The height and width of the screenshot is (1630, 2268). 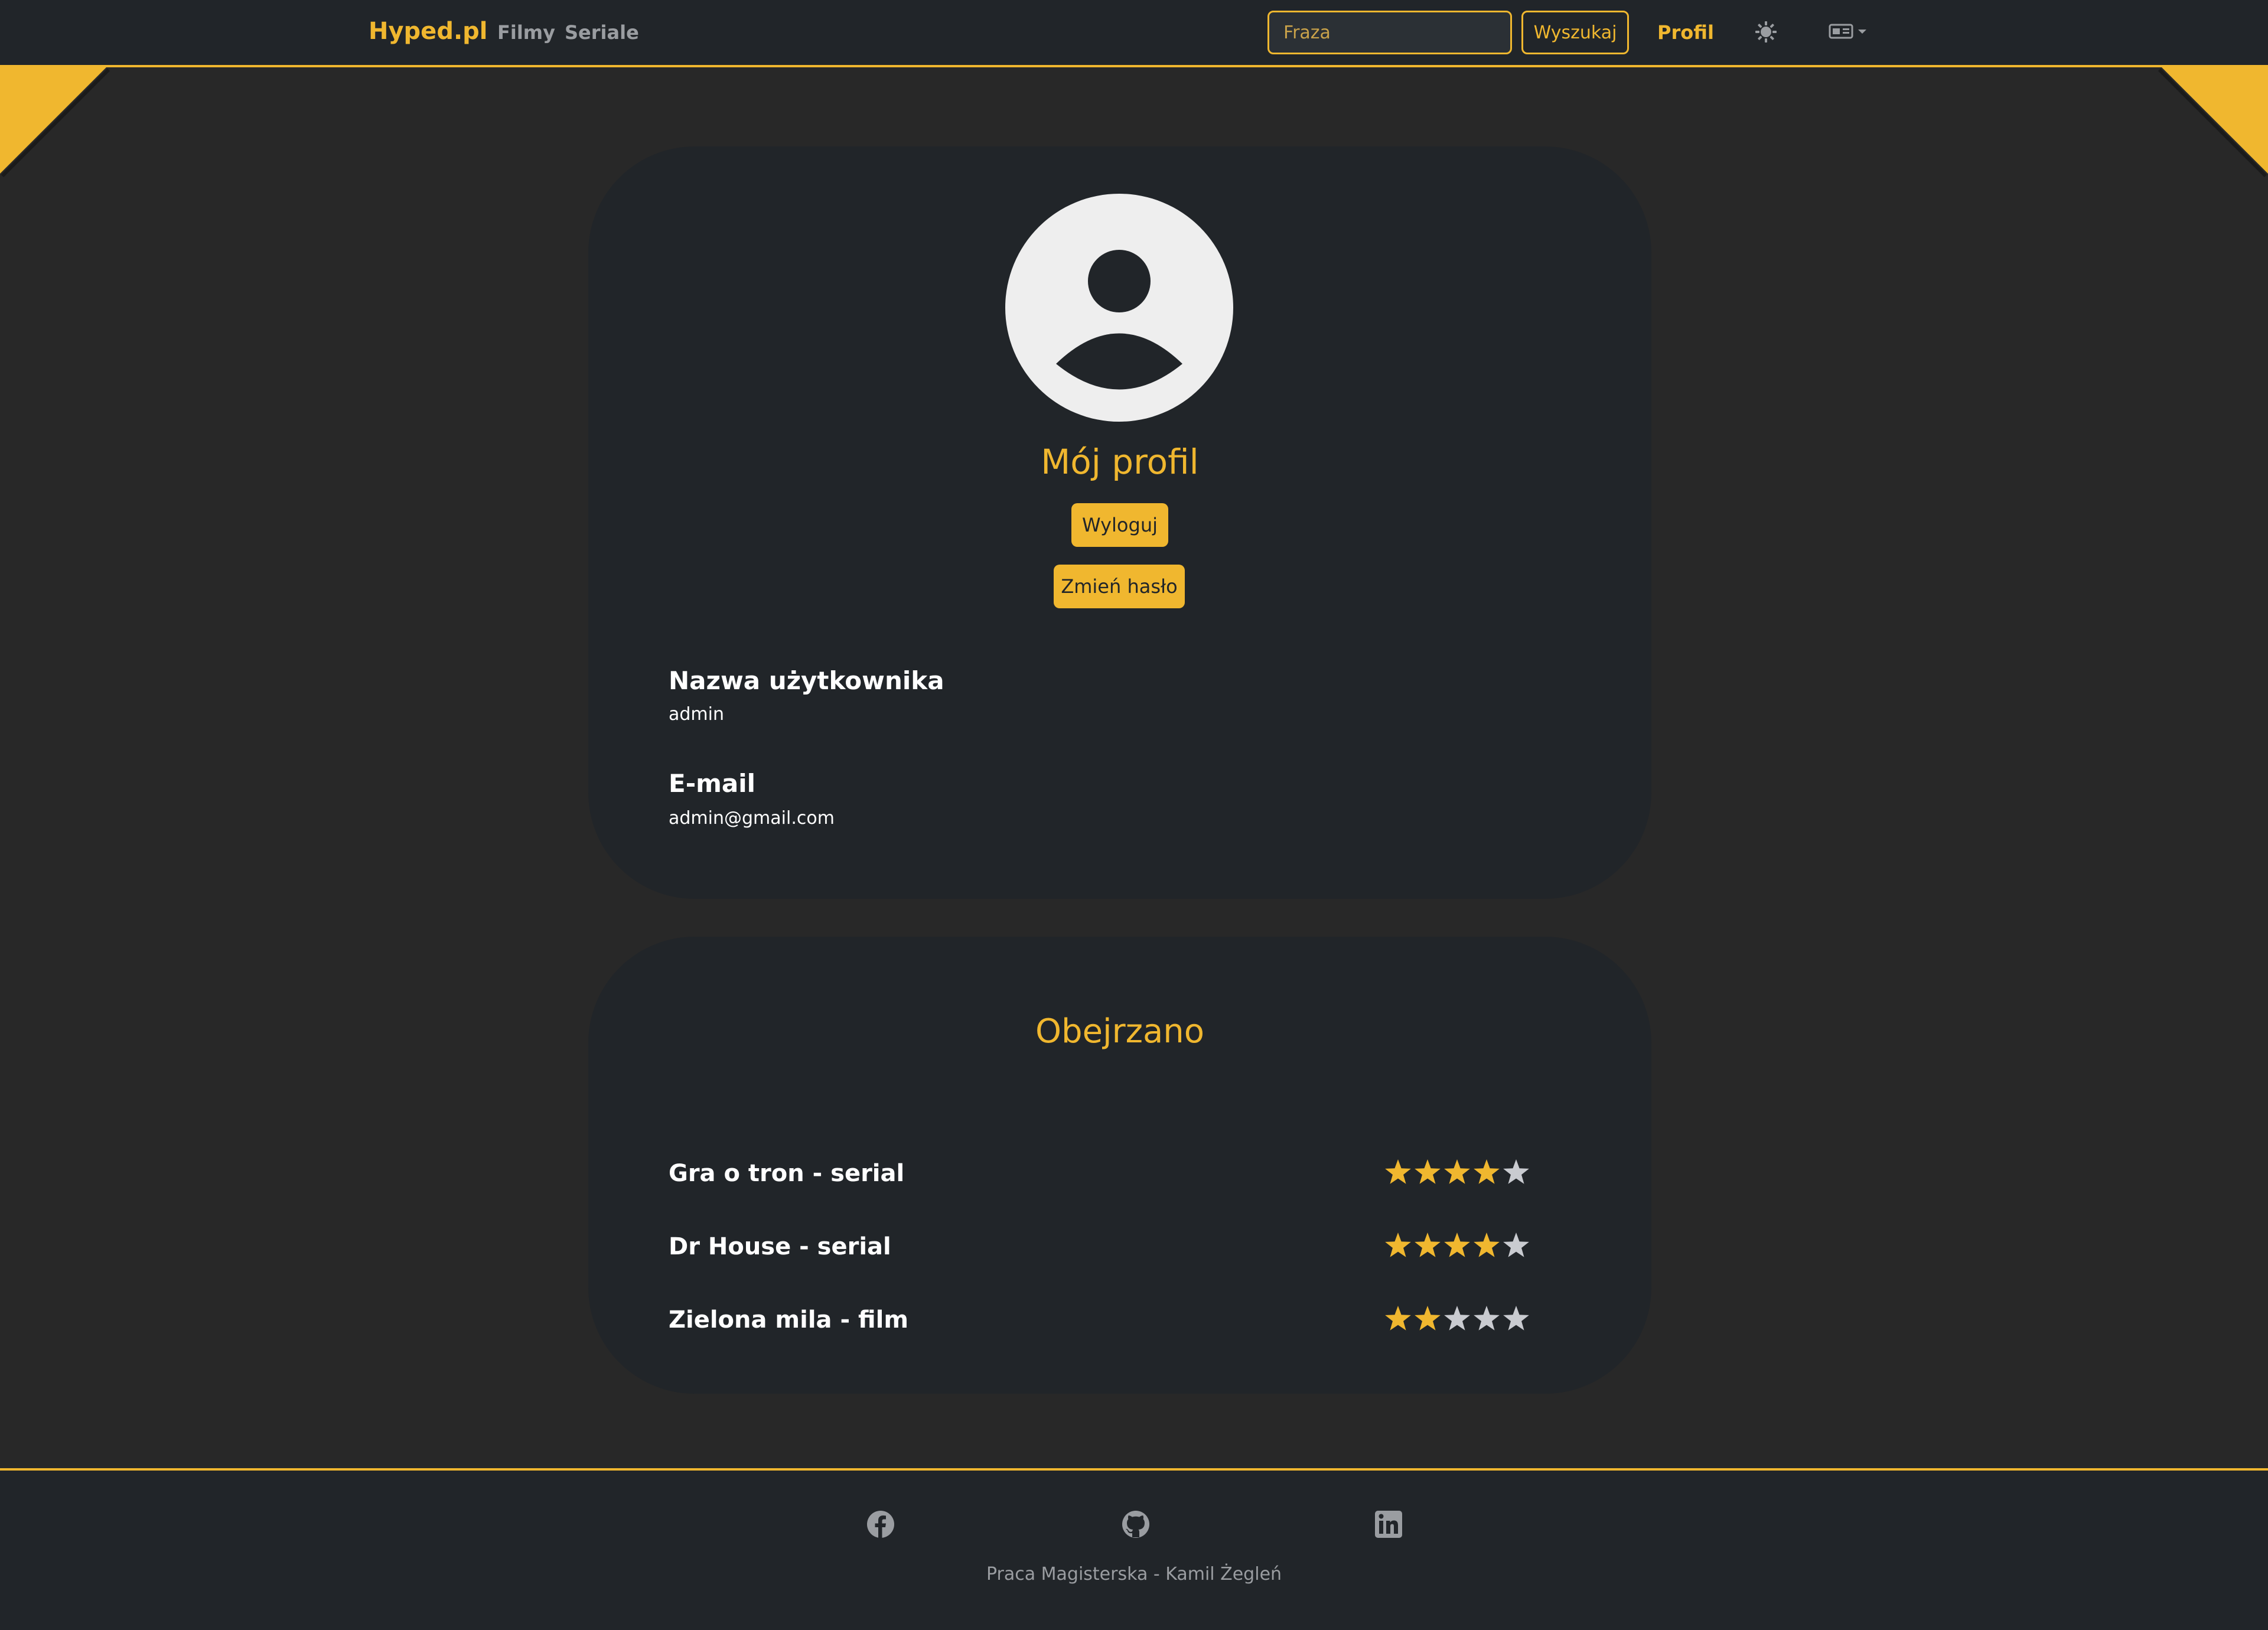 I want to click on username-value: admin, so click(x=696, y=714).